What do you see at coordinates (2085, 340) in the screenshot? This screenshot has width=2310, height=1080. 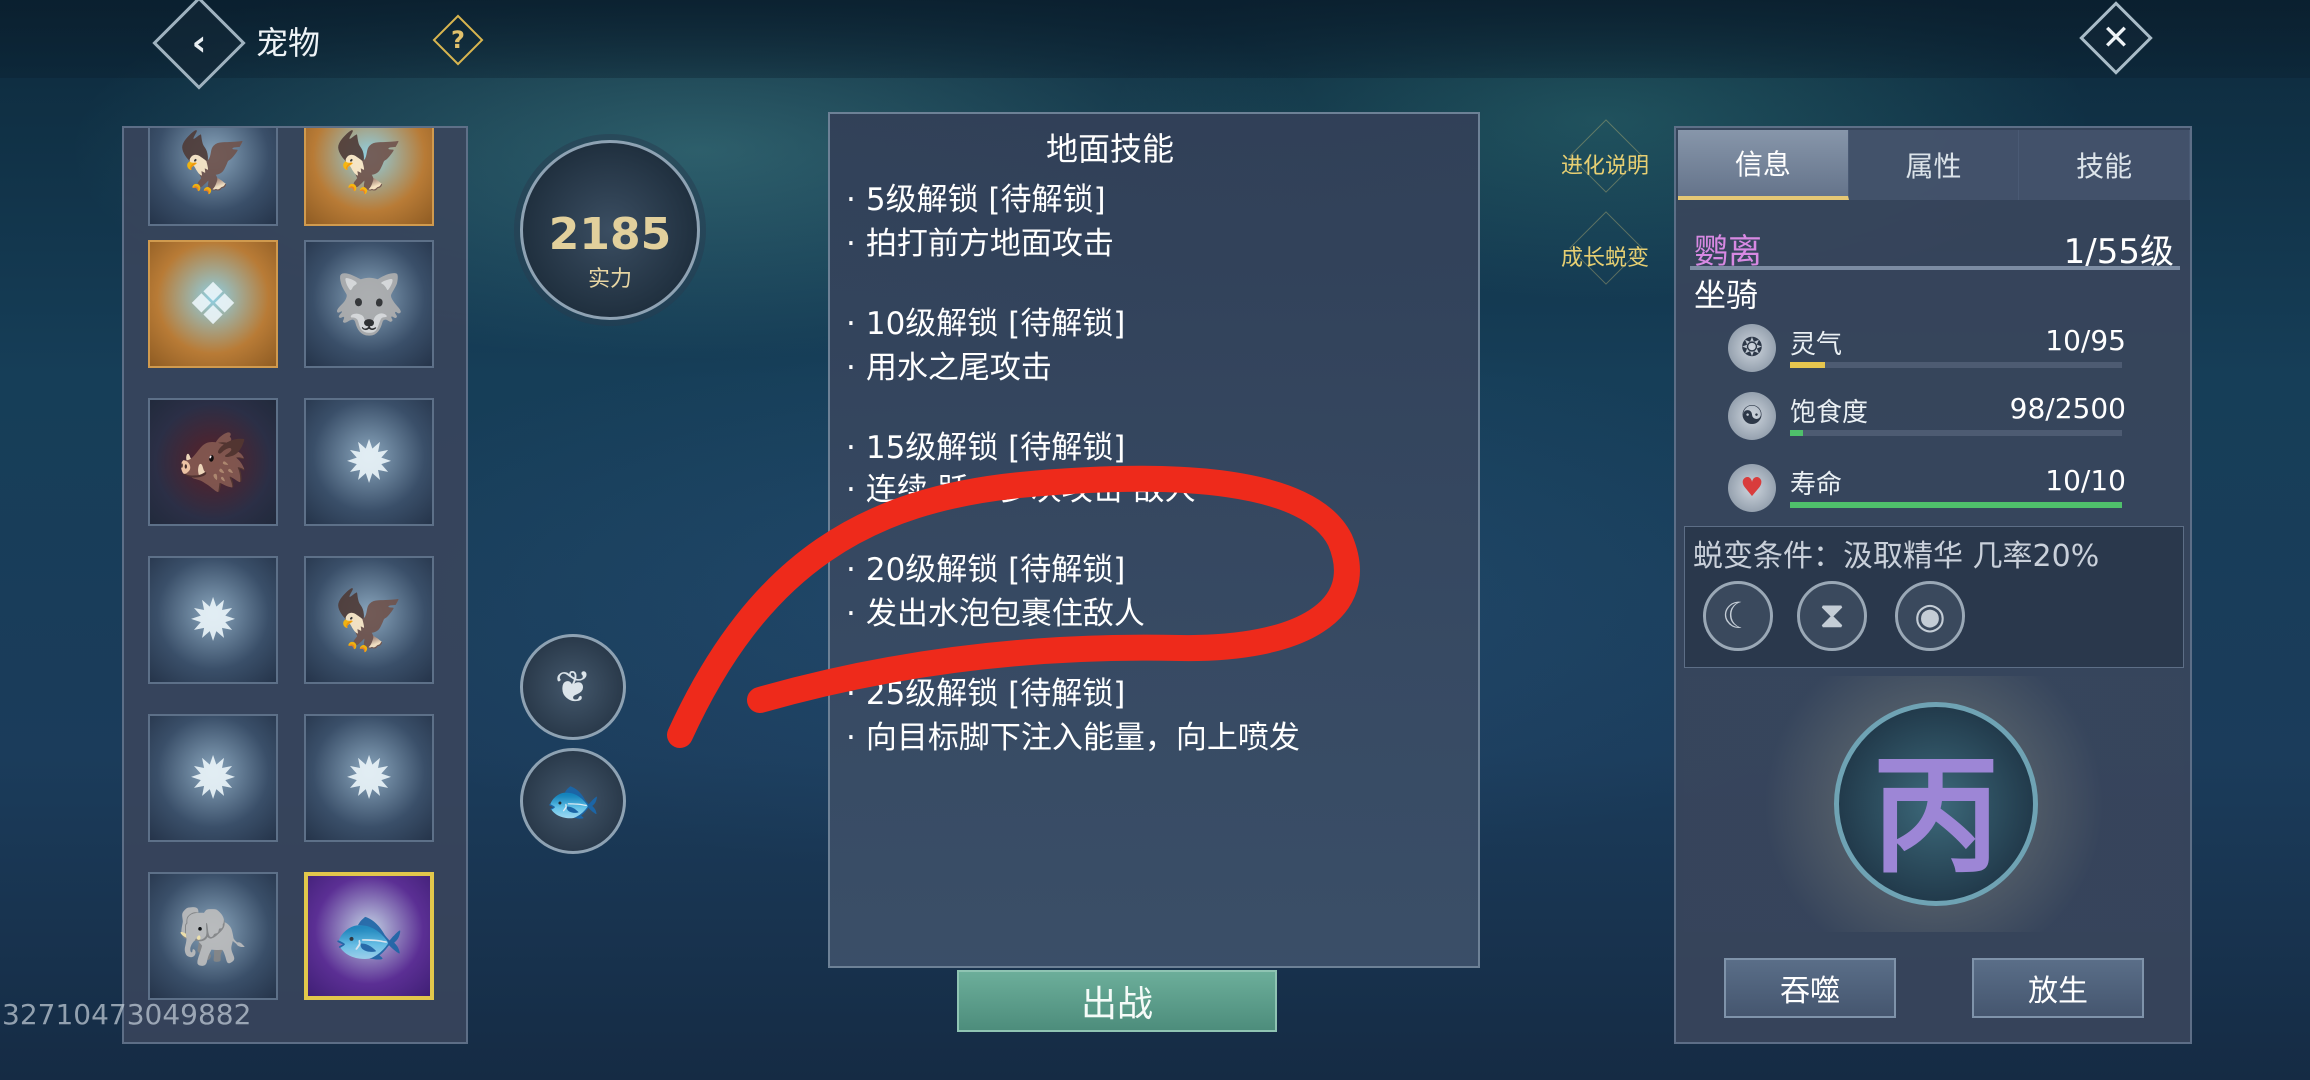 I see `stat-value: 10/95` at bounding box center [2085, 340].